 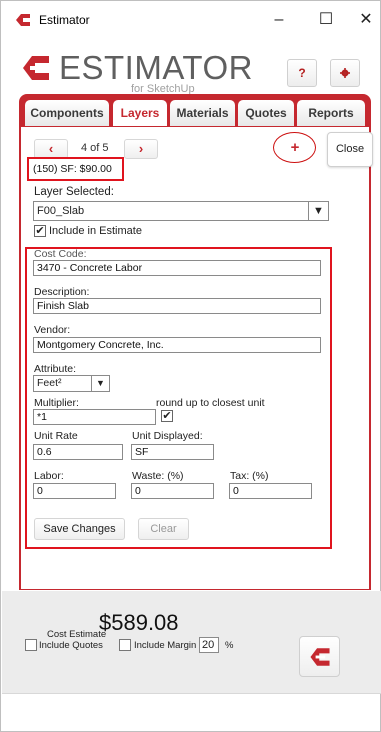 I want to click on include-in-estimate-checkbox: ✔, so click(x=40, y=231).